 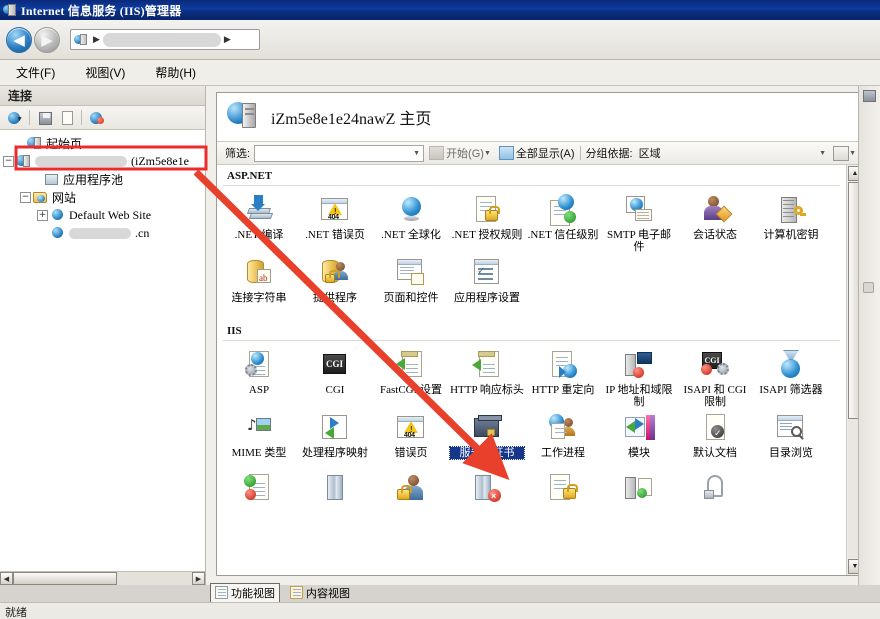 I want to click on feature-default-document: ✓ 默认文档, so click(x=715, y=438).